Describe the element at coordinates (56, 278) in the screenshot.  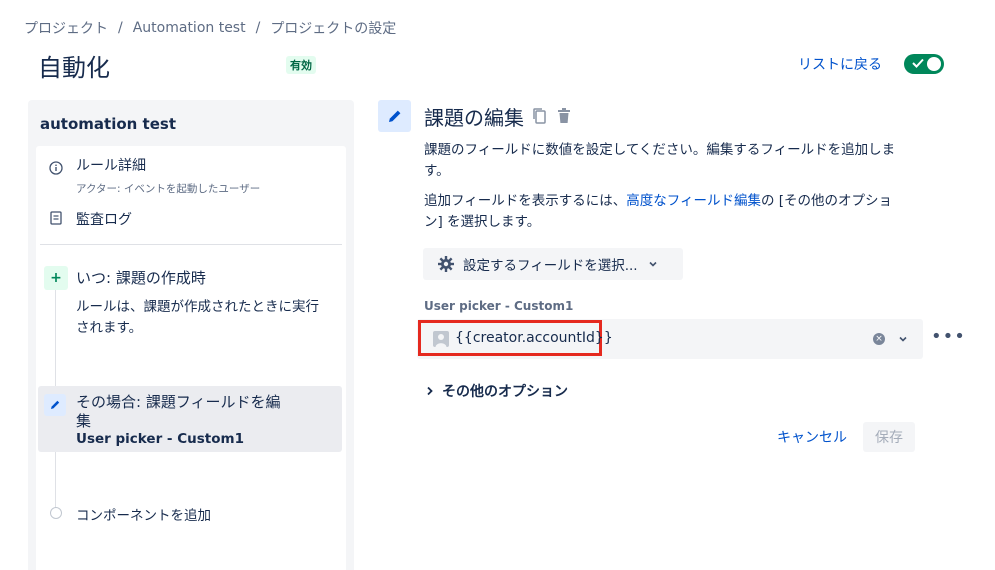
I see `plus-icon: +` at that location.